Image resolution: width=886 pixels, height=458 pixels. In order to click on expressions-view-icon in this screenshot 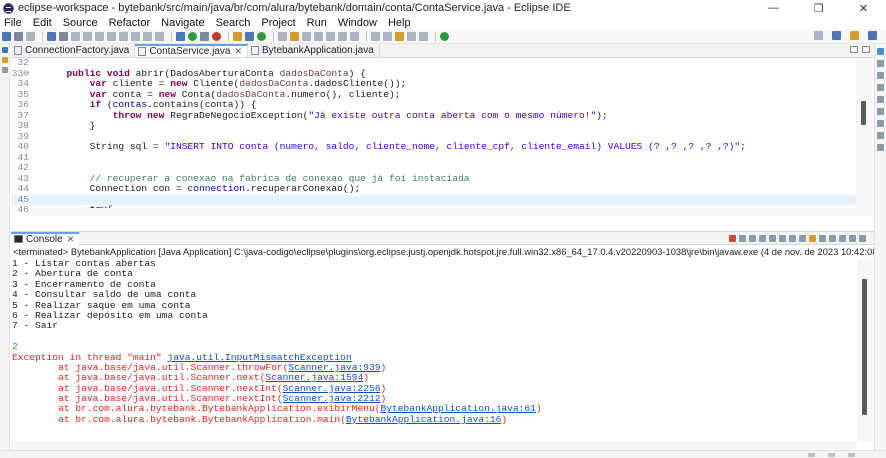, I will do `click(880, 147)`.